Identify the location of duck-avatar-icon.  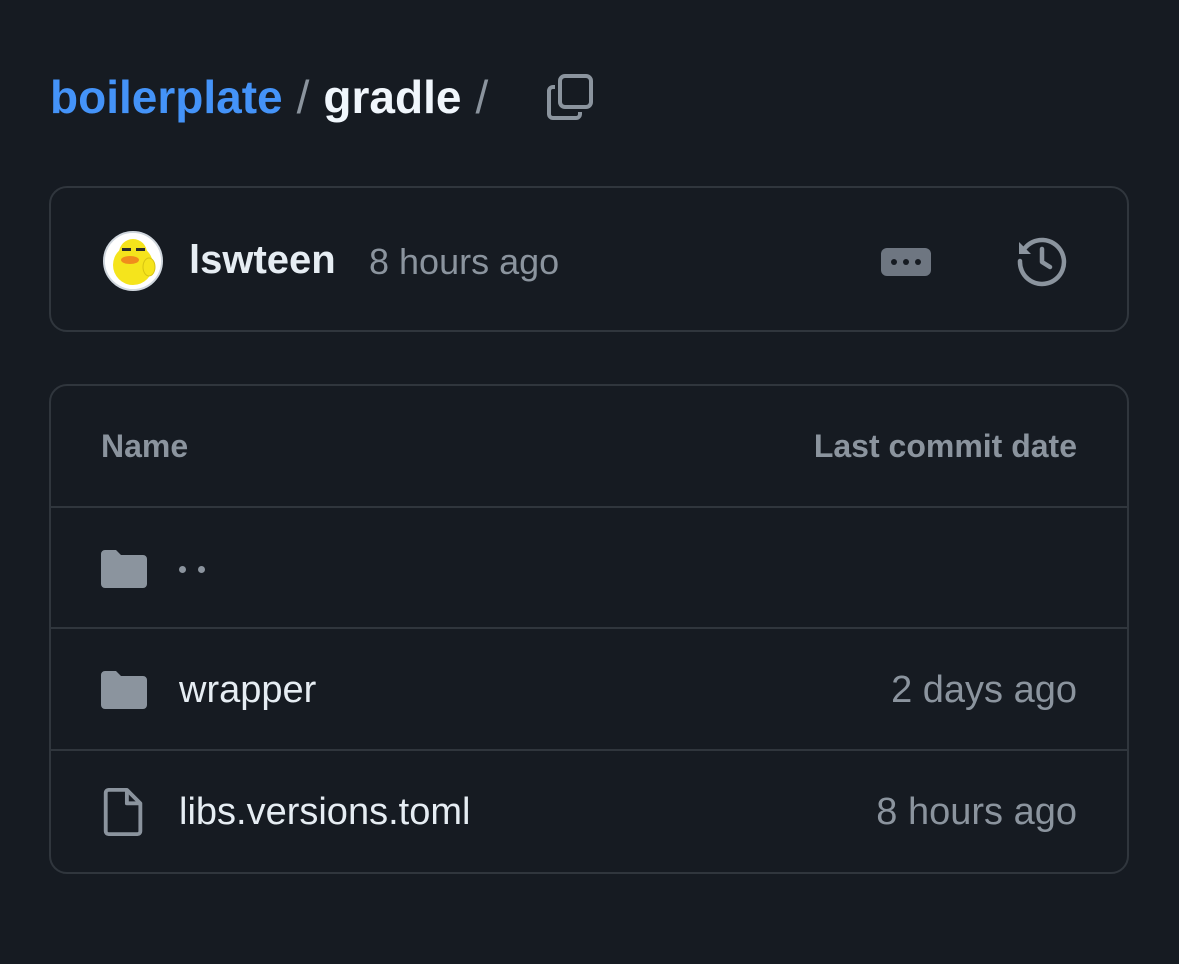
(133, 261).